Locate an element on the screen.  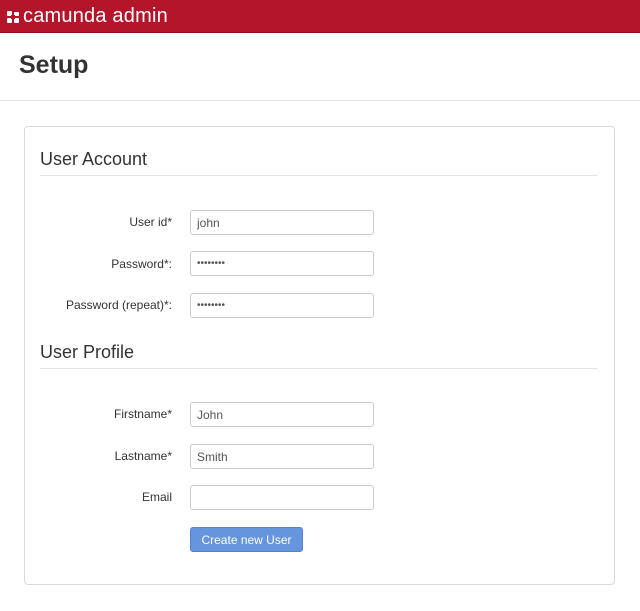
brand-link: camunda admin is located at coordinates (87, 16).